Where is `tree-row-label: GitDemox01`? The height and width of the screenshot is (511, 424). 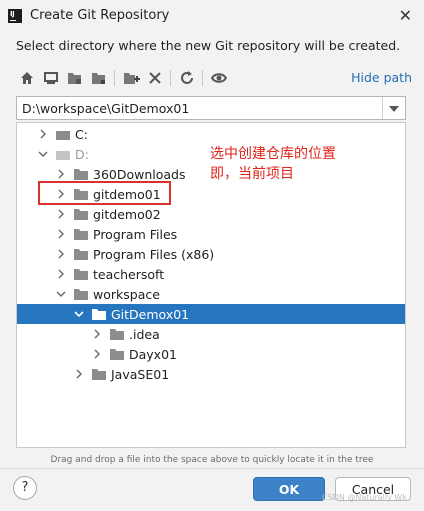
tree-row-label: GitDemox01 is located at coordinates (150, 314).